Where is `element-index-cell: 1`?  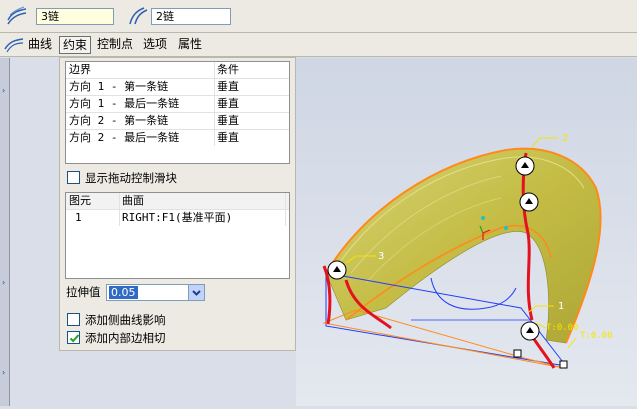 element-index-cell: 1 is located at coordinates (78, 217).